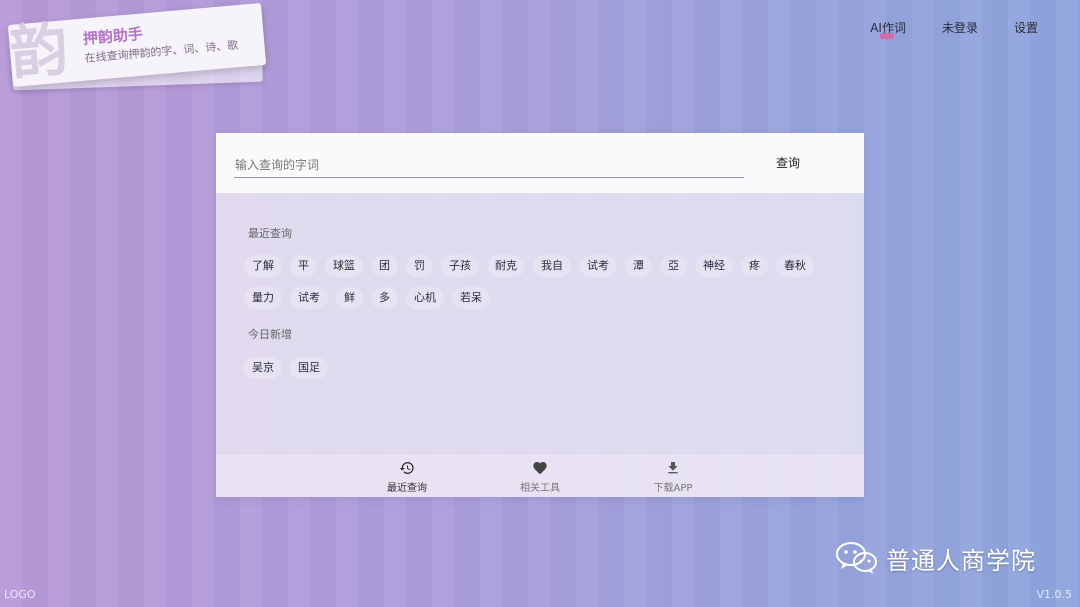 Image resolution: width=1080 pixels, height=607 pixels. What do you see at coordinates (795, 266) in the screenshot?
I see `recent-query-chip: 春秋` at bounding box center [795, 266].